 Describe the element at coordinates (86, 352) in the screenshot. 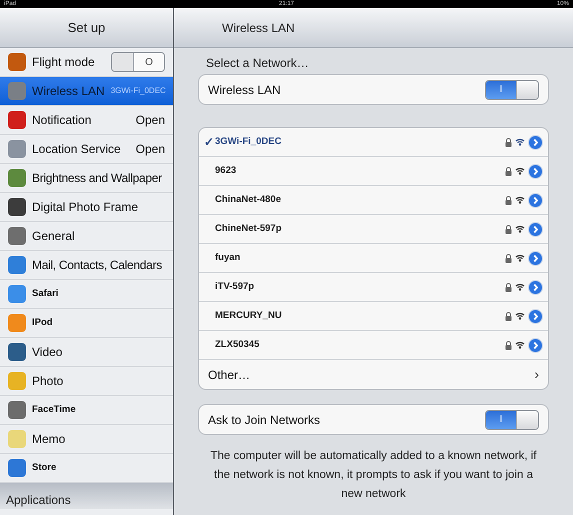

I see `sidebar-item: Video` at that location.